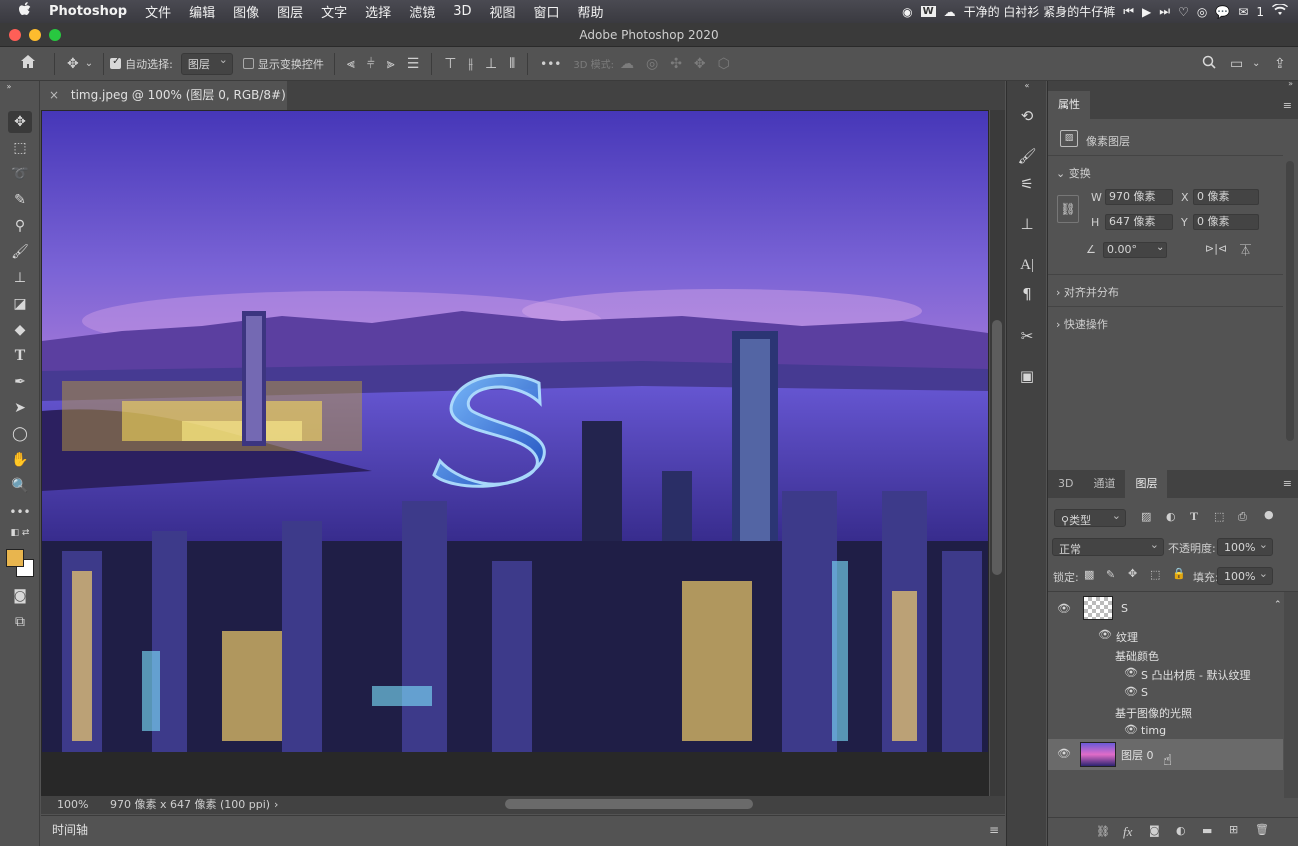  Describe the element at coordinates (1103, 831) in the screenshot. I see `link-layers-icon: ⛓` at that location.